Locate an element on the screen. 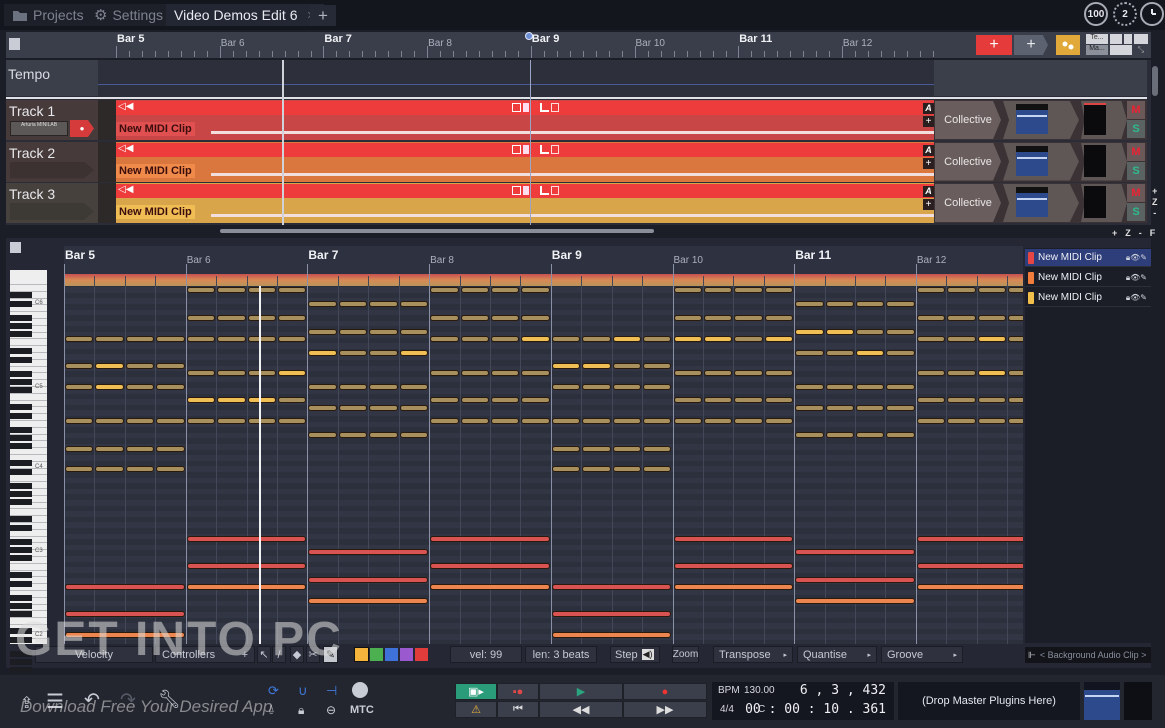 The width and height of the screenshot is (1165, 728). mute-button: M is located at coordinates (1136, 151).